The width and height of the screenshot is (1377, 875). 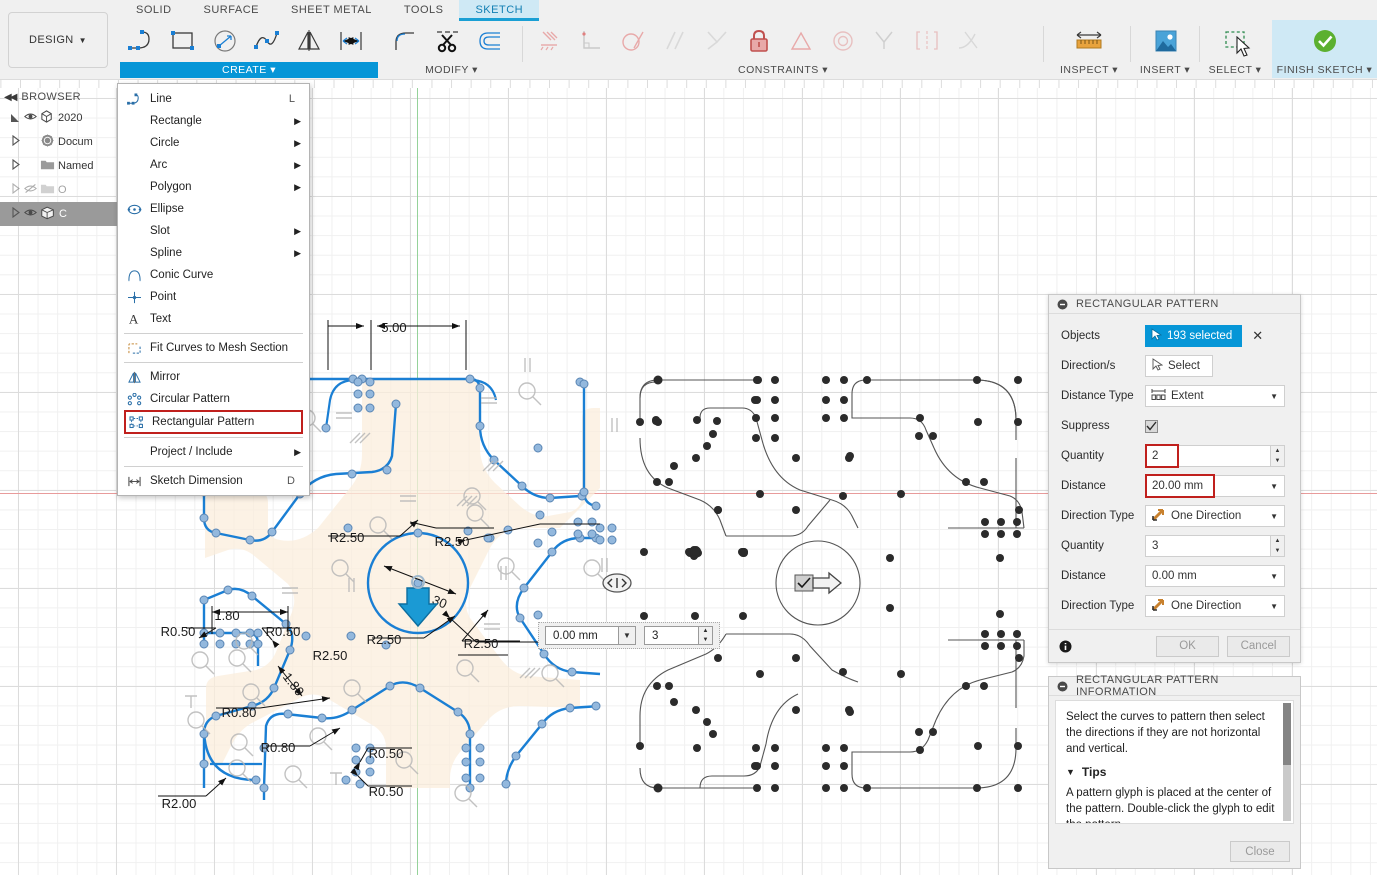 I want to click on trim-icon, so click(x=448, y=41).